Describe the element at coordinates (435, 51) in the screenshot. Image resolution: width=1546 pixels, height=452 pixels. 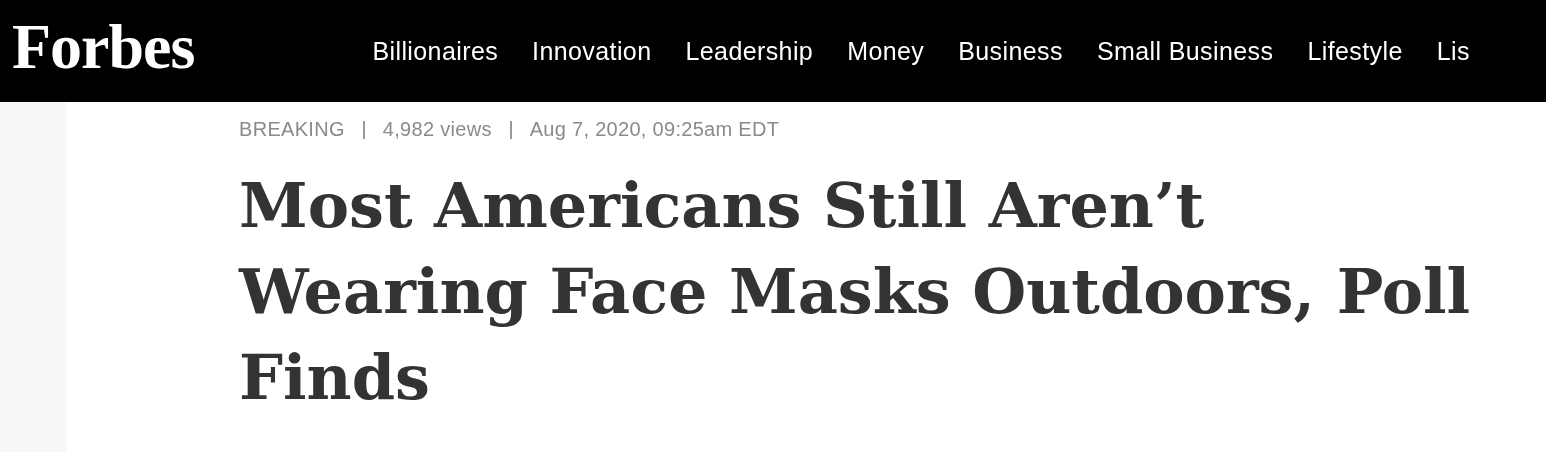
I see `nav-link: Billionaires` at that location.